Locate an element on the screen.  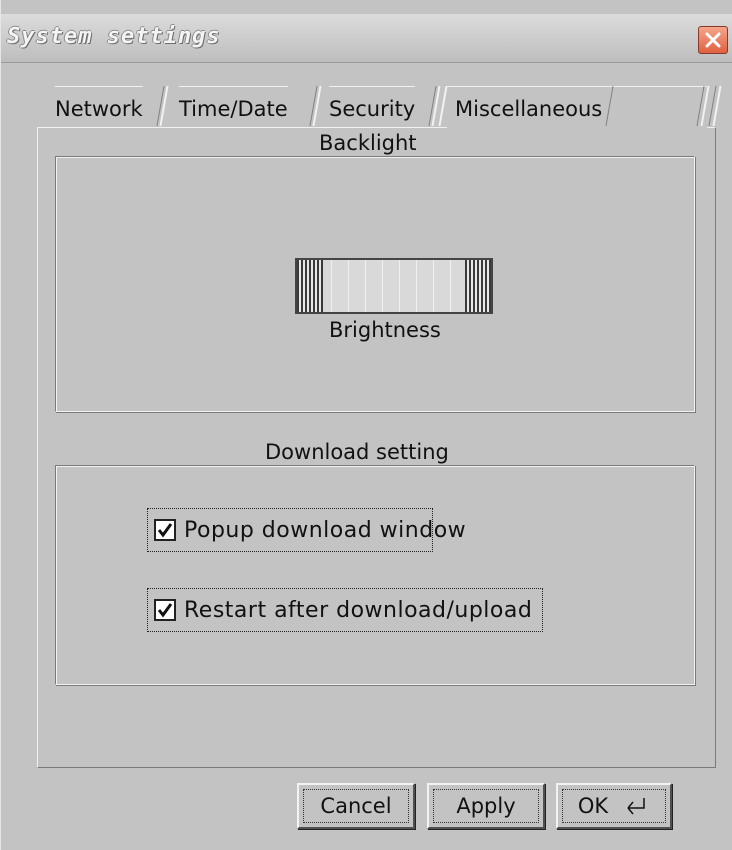
checkbox-label: Restart after download/upload is located at coordinates (358, 610).